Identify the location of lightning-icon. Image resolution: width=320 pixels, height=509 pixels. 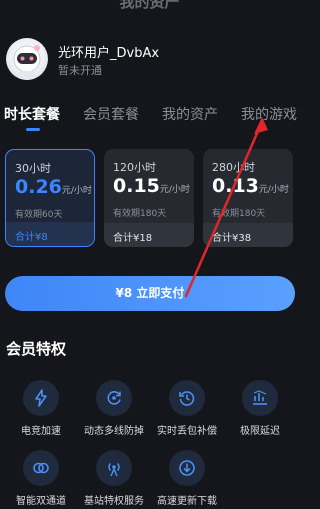
(41, 398).